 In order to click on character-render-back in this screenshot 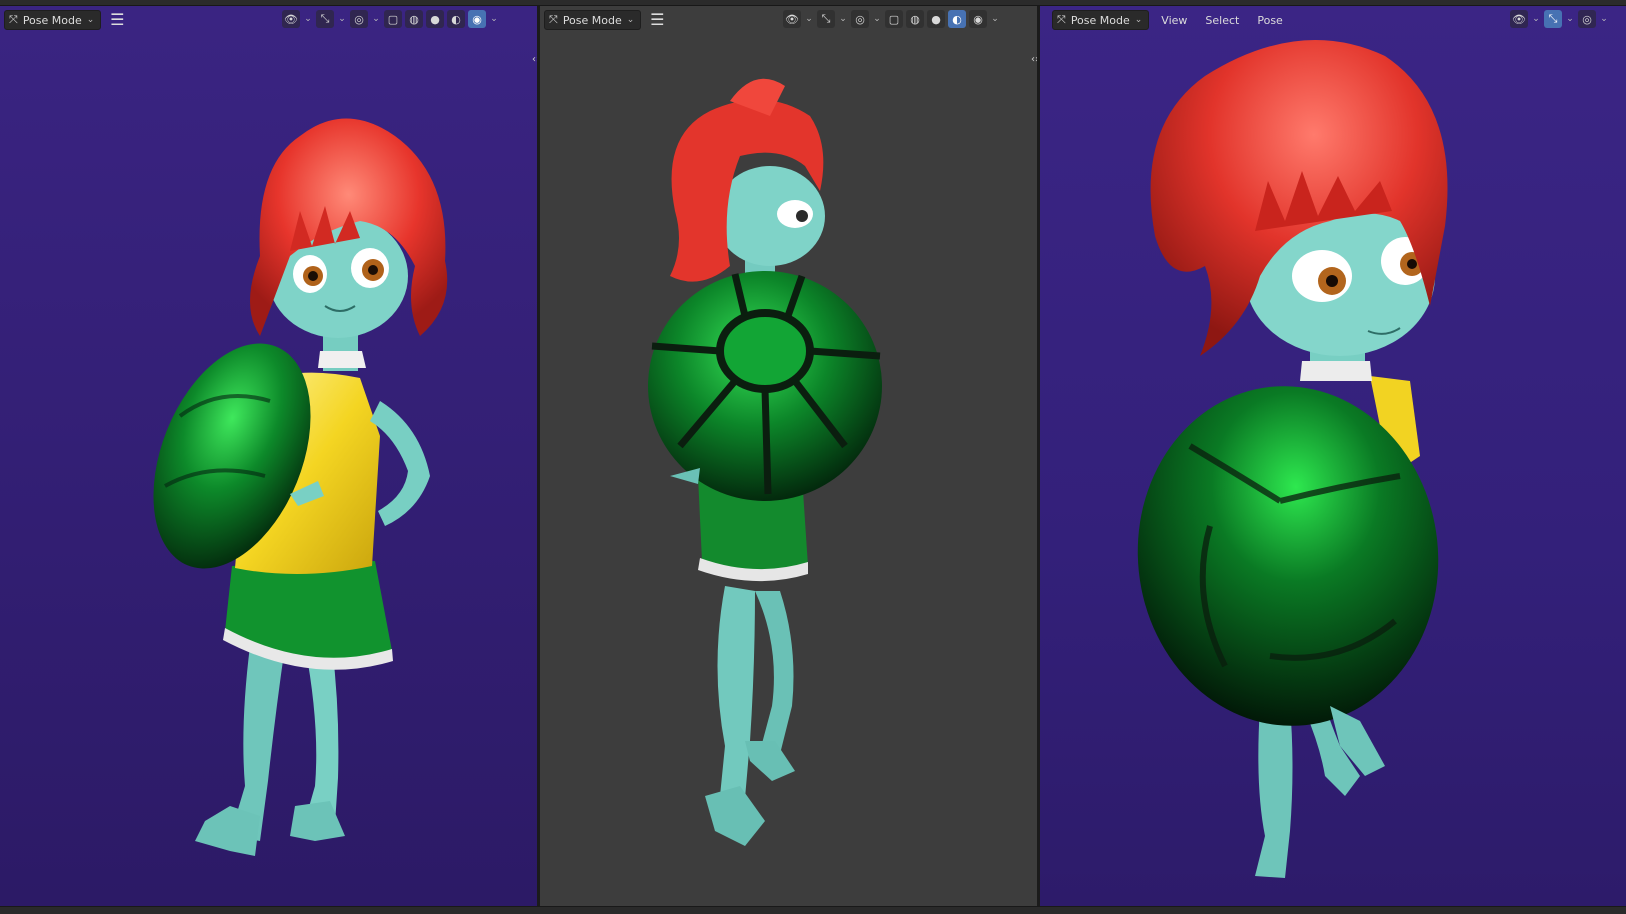, I will do `click(765, 462)`.